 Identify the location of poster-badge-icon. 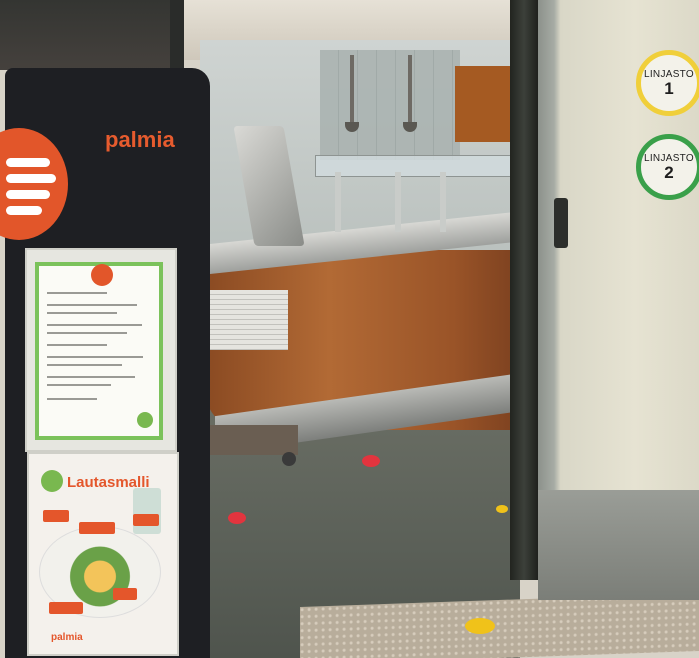
(52, 481).